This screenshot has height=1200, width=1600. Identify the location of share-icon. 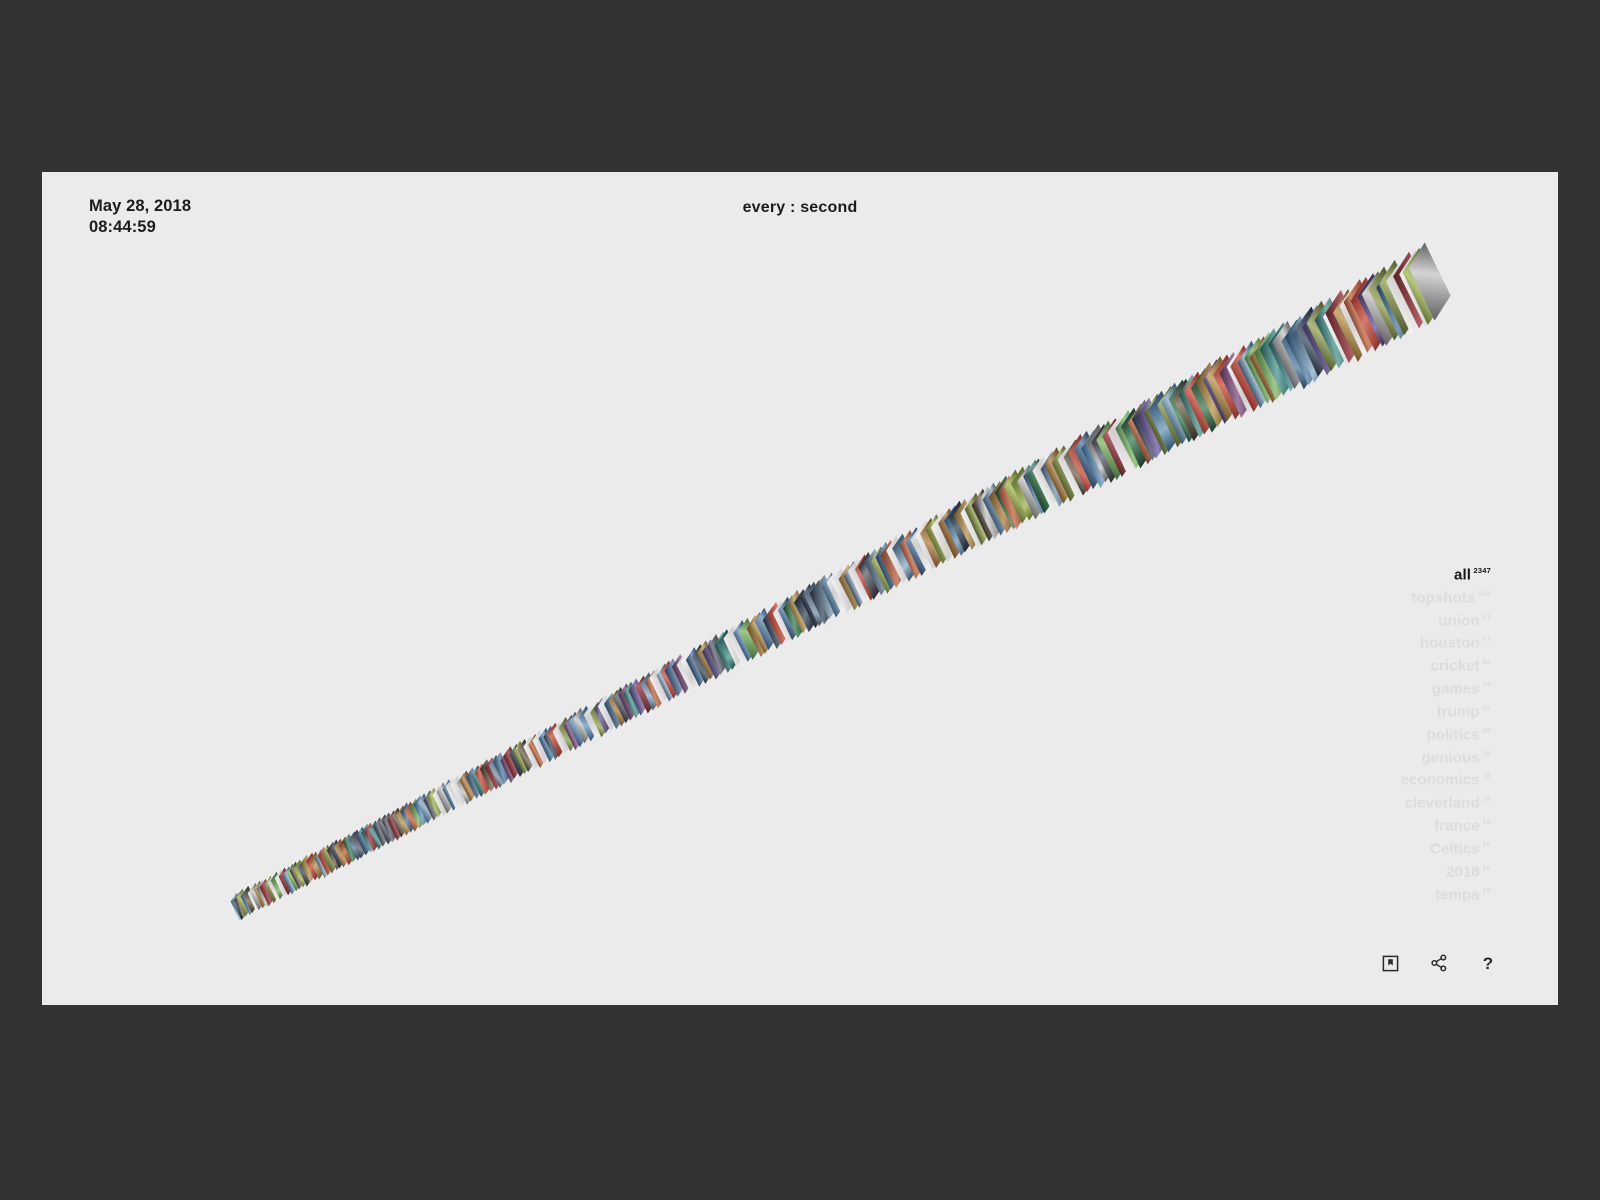
(1439, 963).